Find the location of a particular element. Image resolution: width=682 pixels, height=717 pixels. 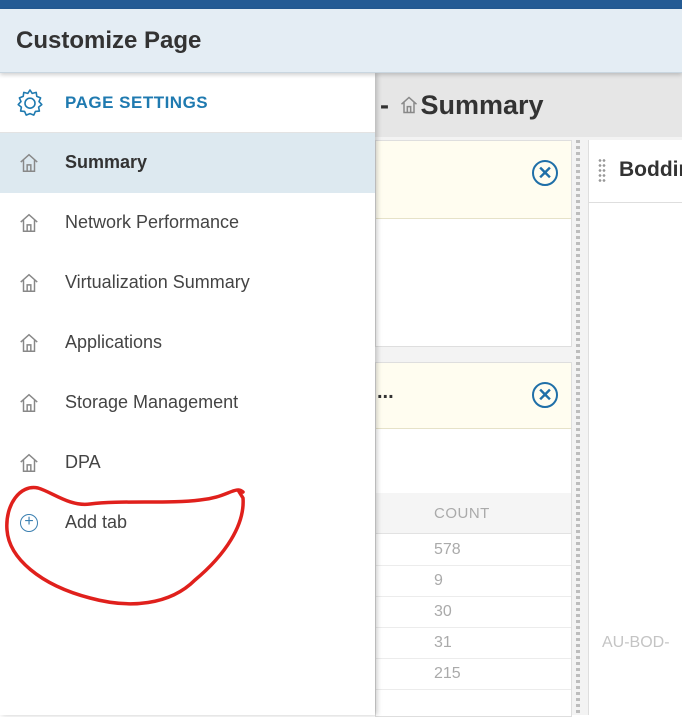

page-settings-label: PAGE SETTINGS is located at coordinates (137, 102).